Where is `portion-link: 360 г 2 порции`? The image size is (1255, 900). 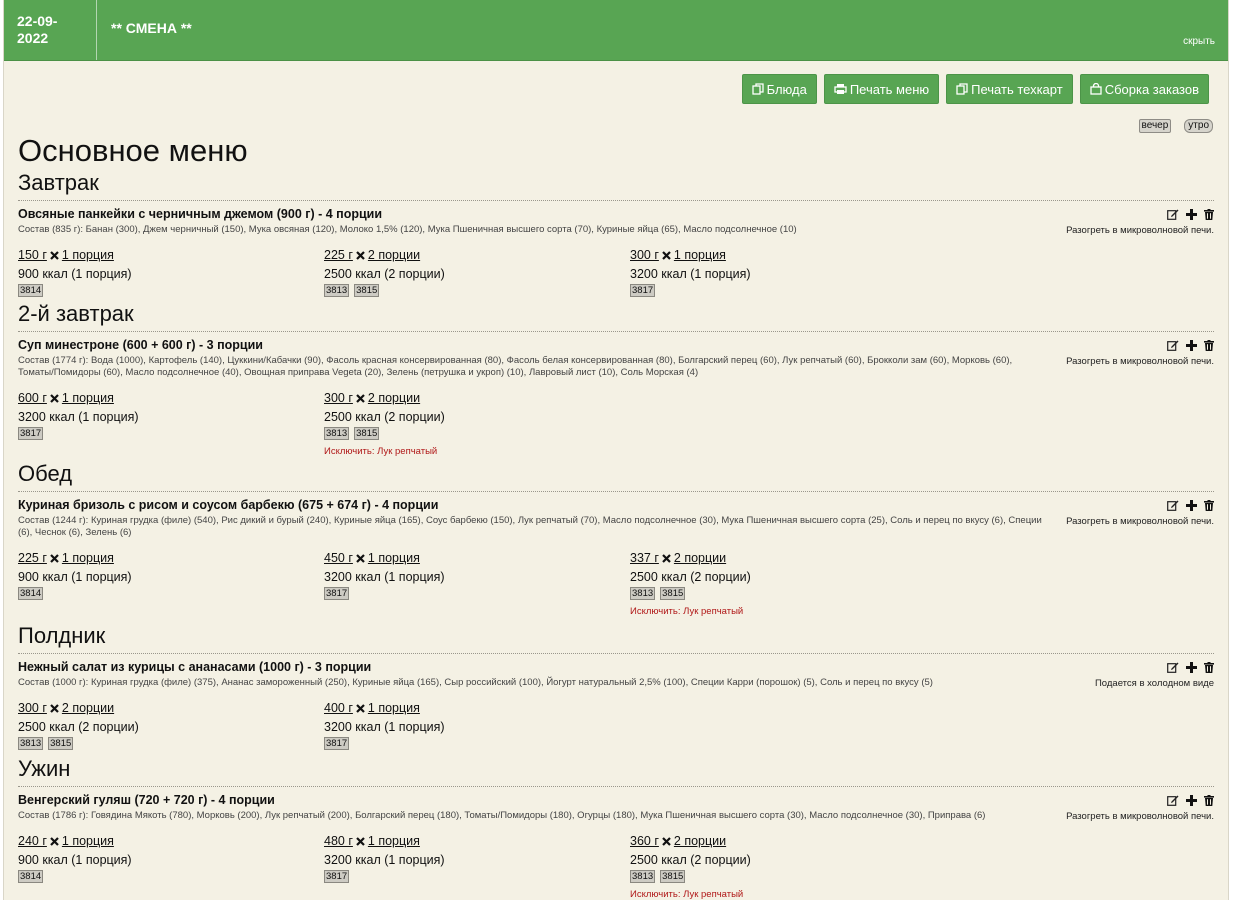
portion-link: 360 г 2 порции is located at coordinates (678, 841).